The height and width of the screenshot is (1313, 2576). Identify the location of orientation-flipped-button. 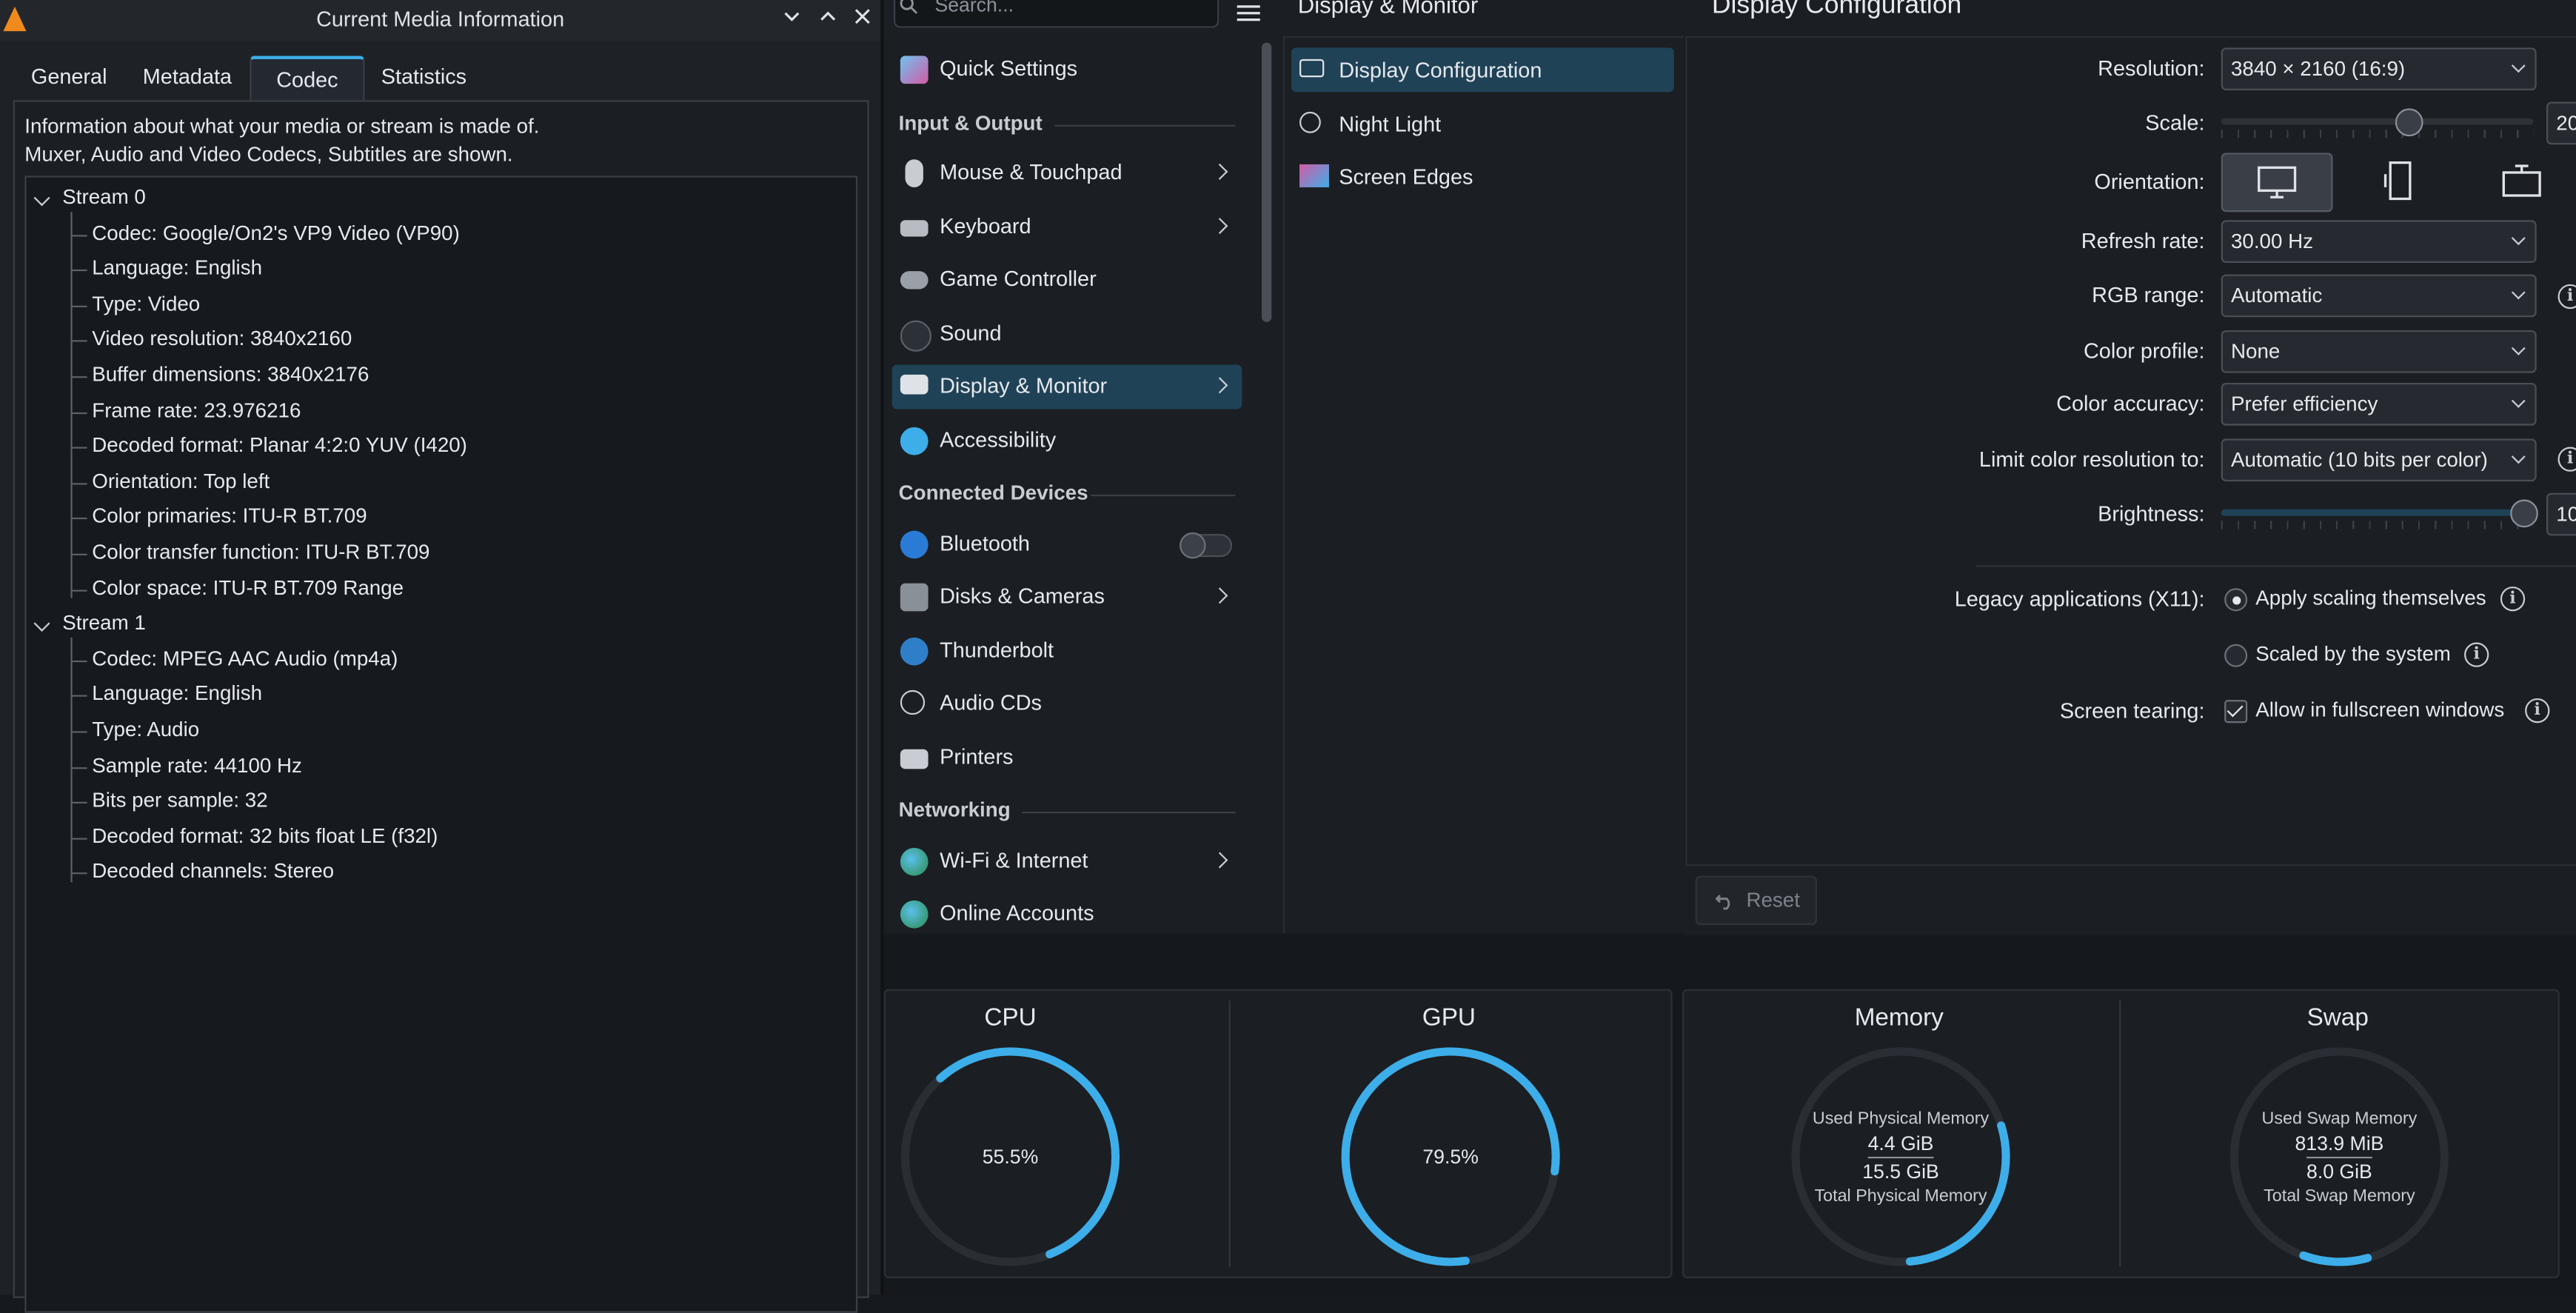
(2521, 180).